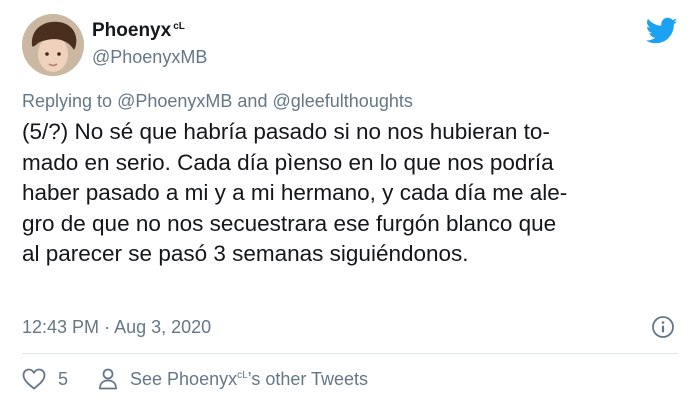 This screenshot has height=406, width=700. I want to click on avatar, so click(53, 45).